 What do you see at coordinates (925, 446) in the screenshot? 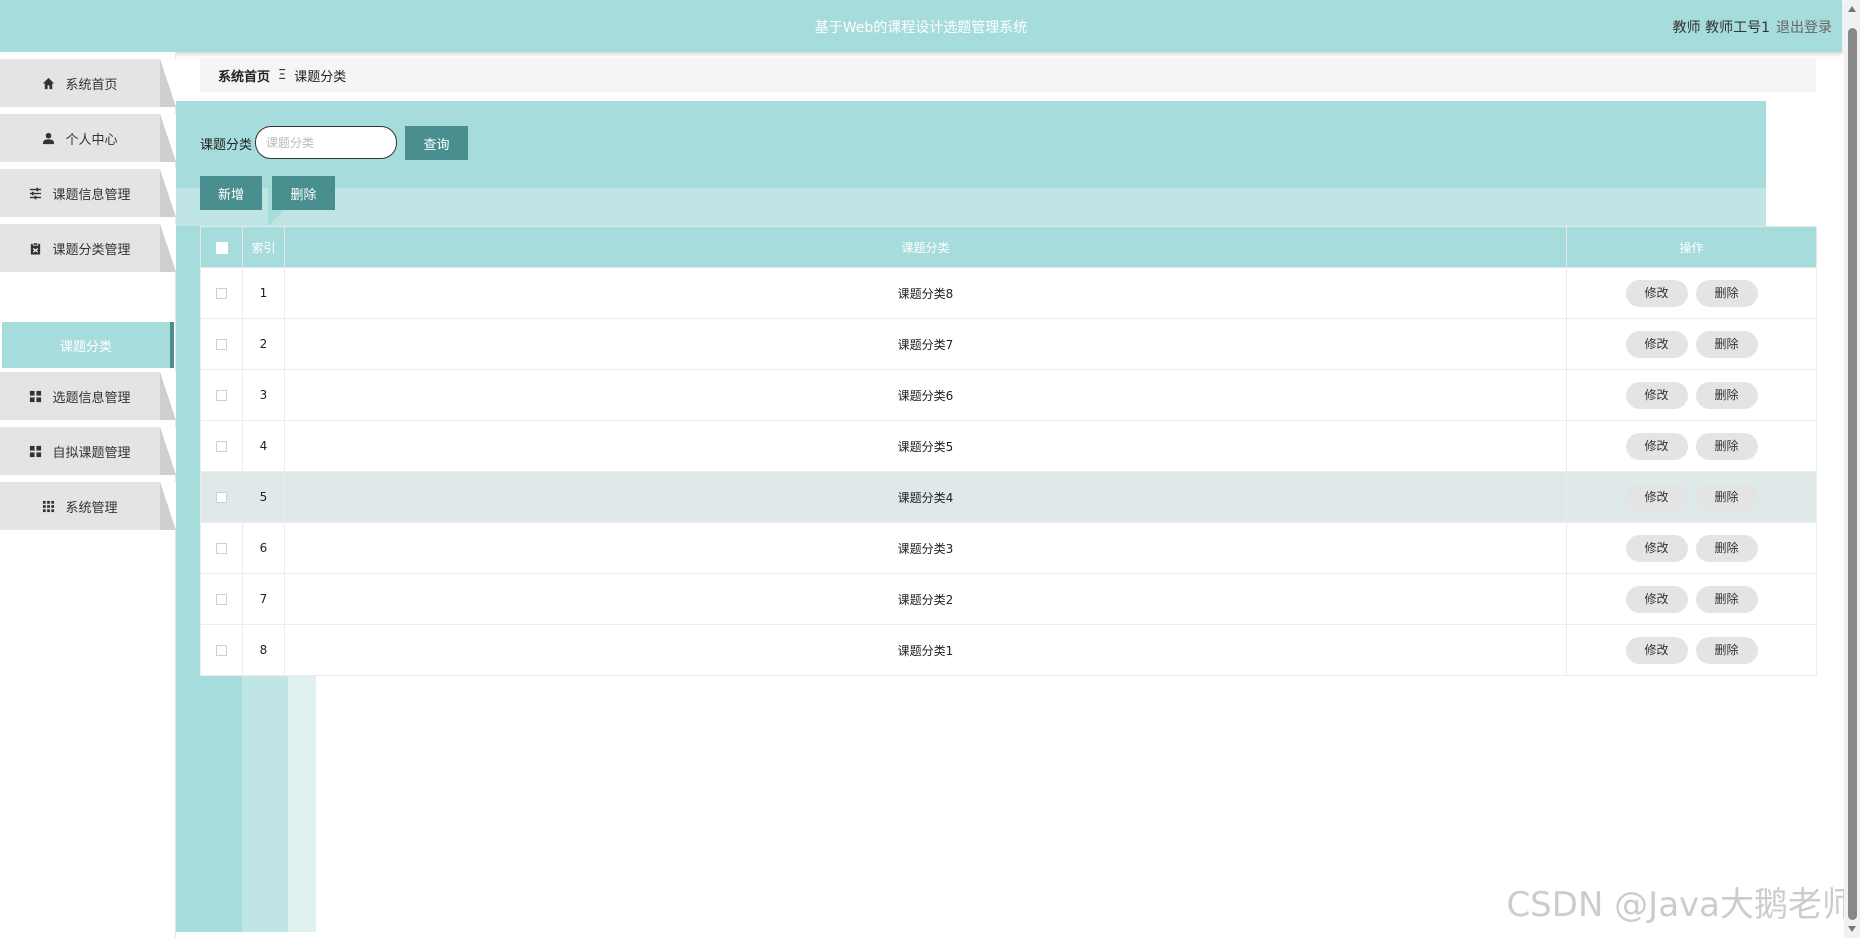
I see `row-category: 课题分类5` at bounding box center [925, 446].